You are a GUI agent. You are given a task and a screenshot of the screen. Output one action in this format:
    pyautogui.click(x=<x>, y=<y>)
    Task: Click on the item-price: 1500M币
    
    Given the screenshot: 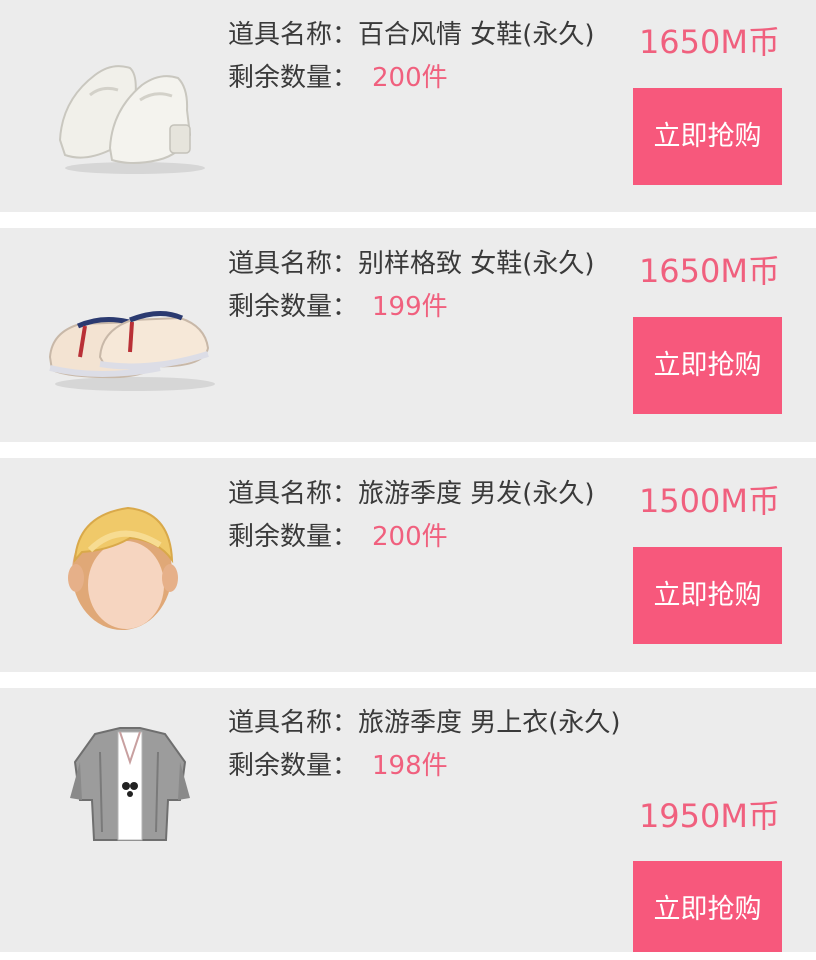 What is the action you would take?
    pyautogui.click(x=709, y=501)
    